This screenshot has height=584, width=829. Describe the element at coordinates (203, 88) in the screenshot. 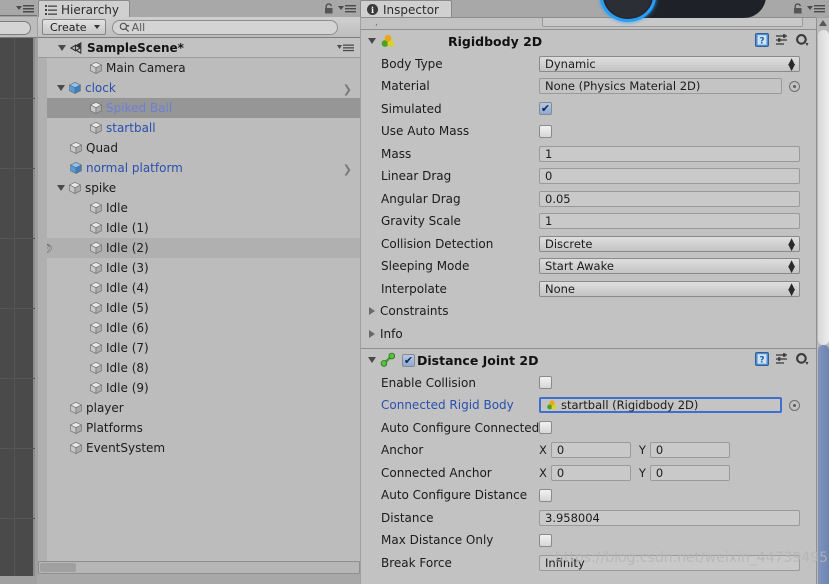

I see `hierarchy-item-clock: clock ❯` at that location.